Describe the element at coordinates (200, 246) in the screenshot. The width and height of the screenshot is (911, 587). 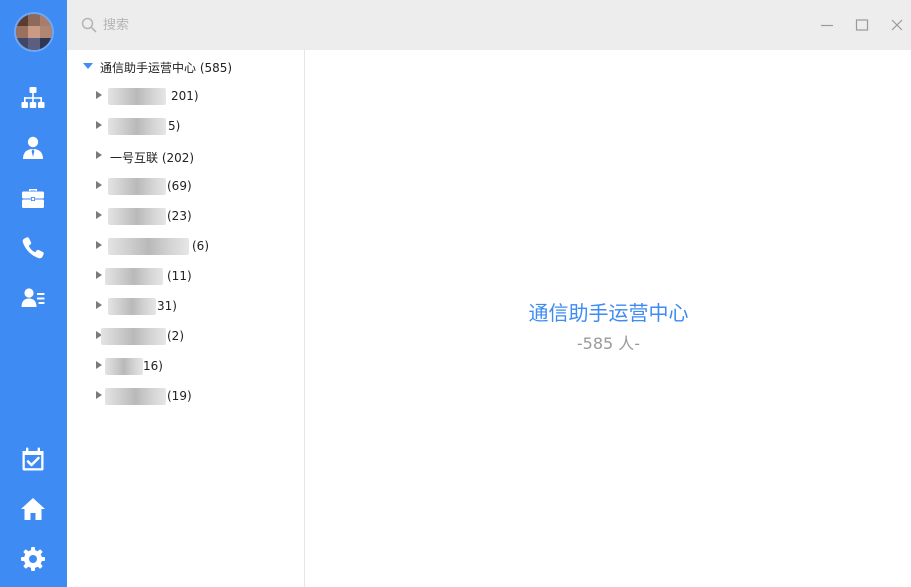
I see `tree-node-count: (6)` at that location.